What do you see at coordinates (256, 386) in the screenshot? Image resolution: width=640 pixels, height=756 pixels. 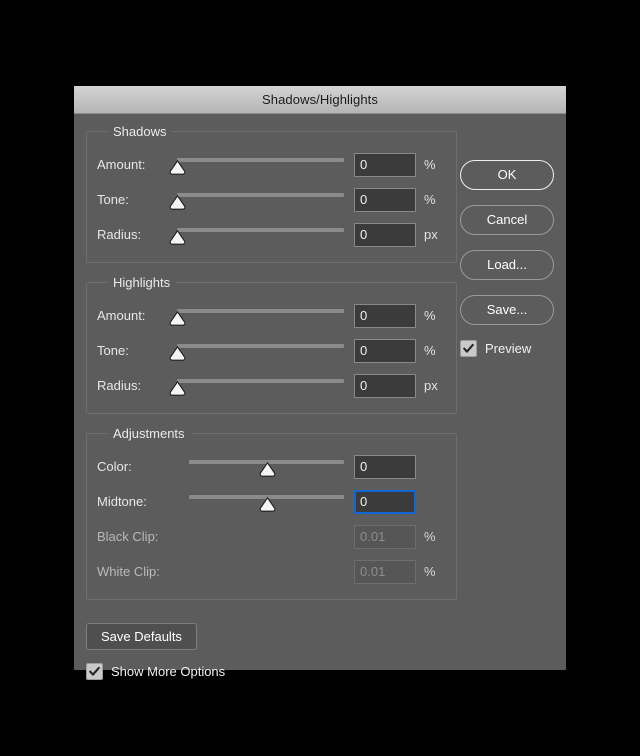 I see `slider-highlights-radius` at bounding box center [256, 386].